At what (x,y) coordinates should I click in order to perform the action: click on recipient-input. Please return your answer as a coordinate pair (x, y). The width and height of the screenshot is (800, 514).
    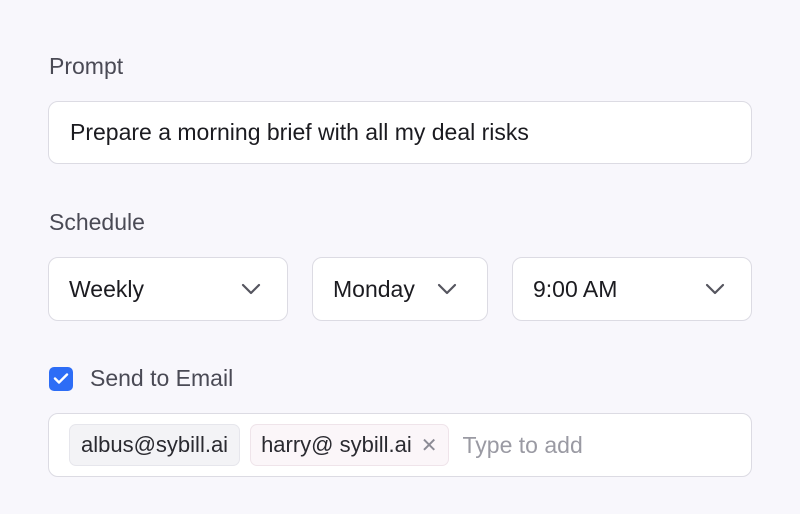
    Looking at the image, I should click on (562, 445).